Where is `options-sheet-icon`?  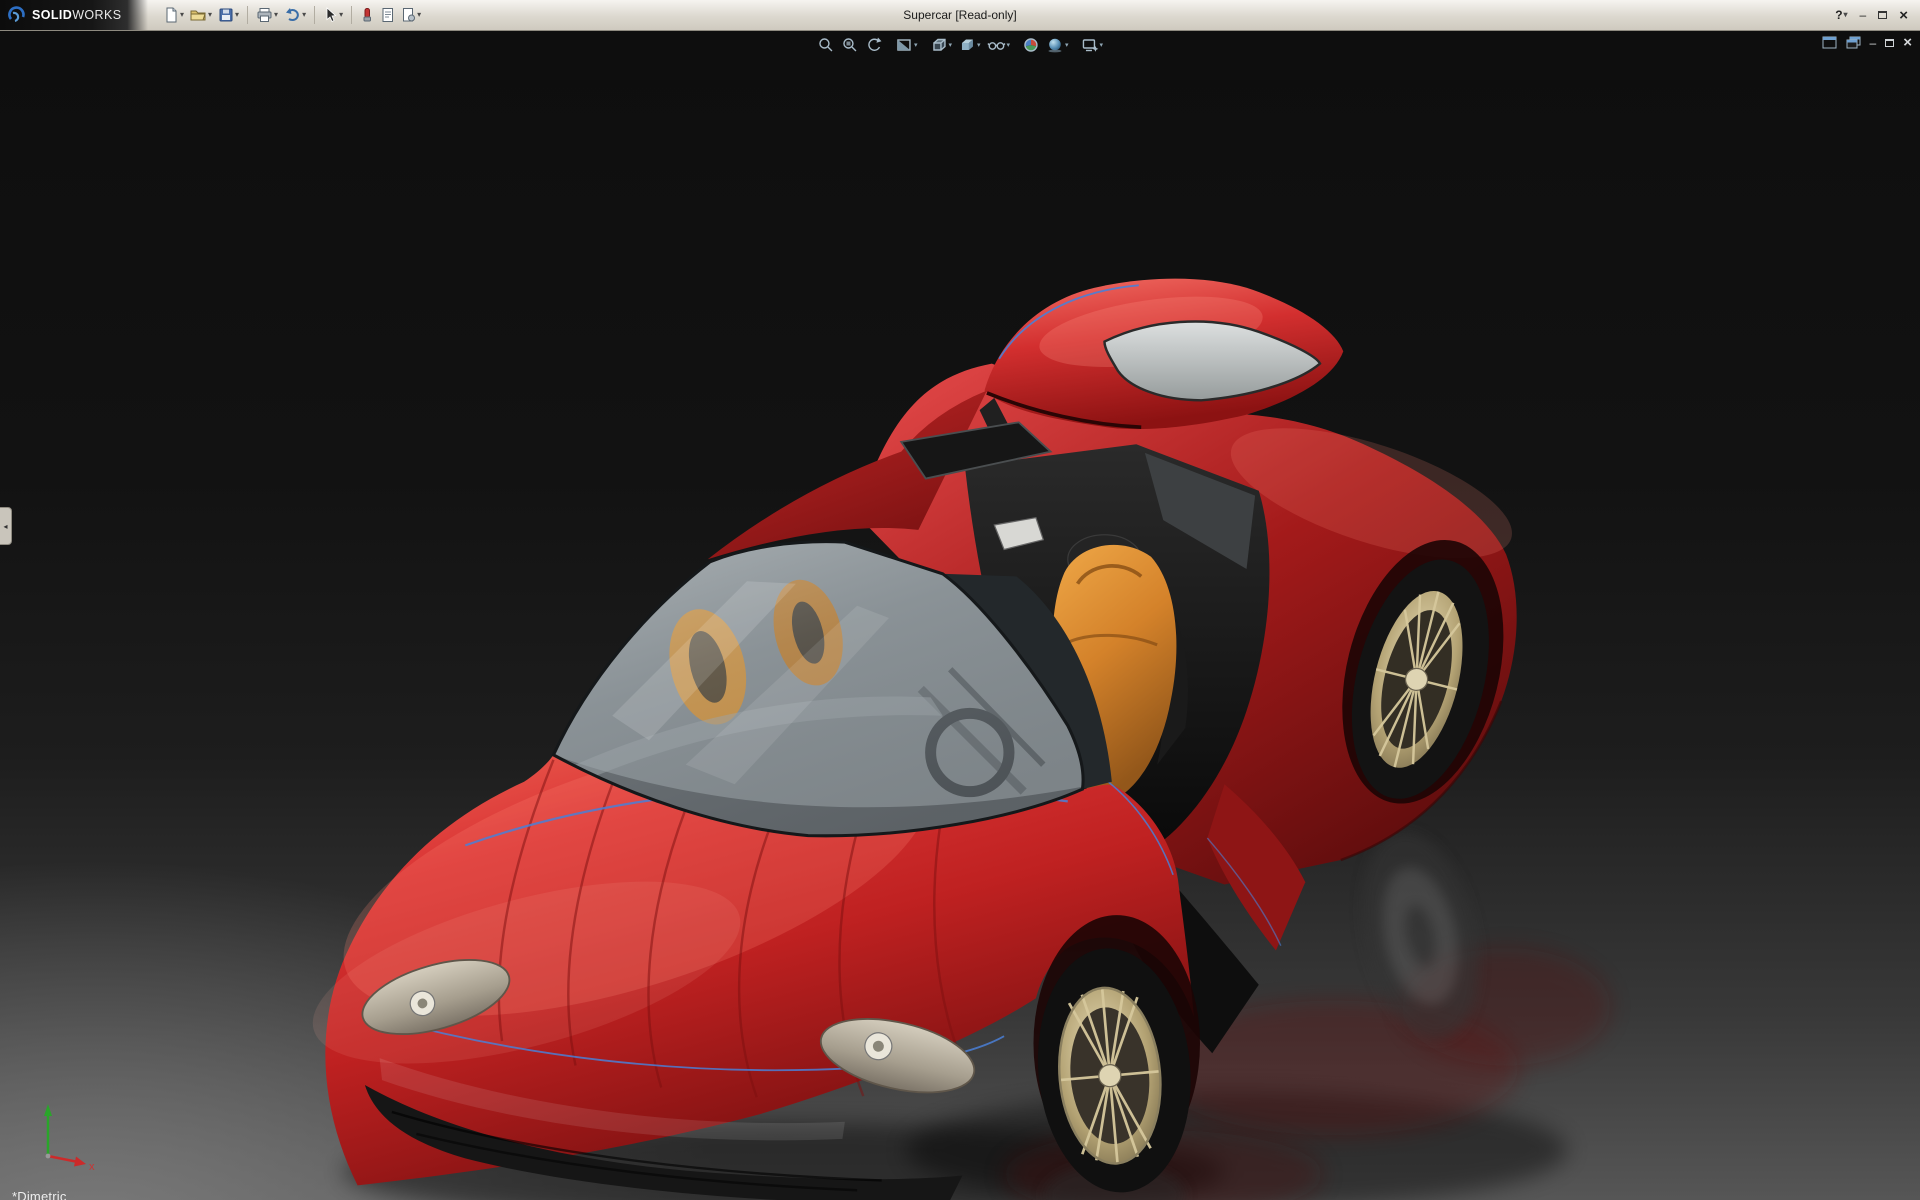
options-sheet-icon is located at coordinates (409, 15).